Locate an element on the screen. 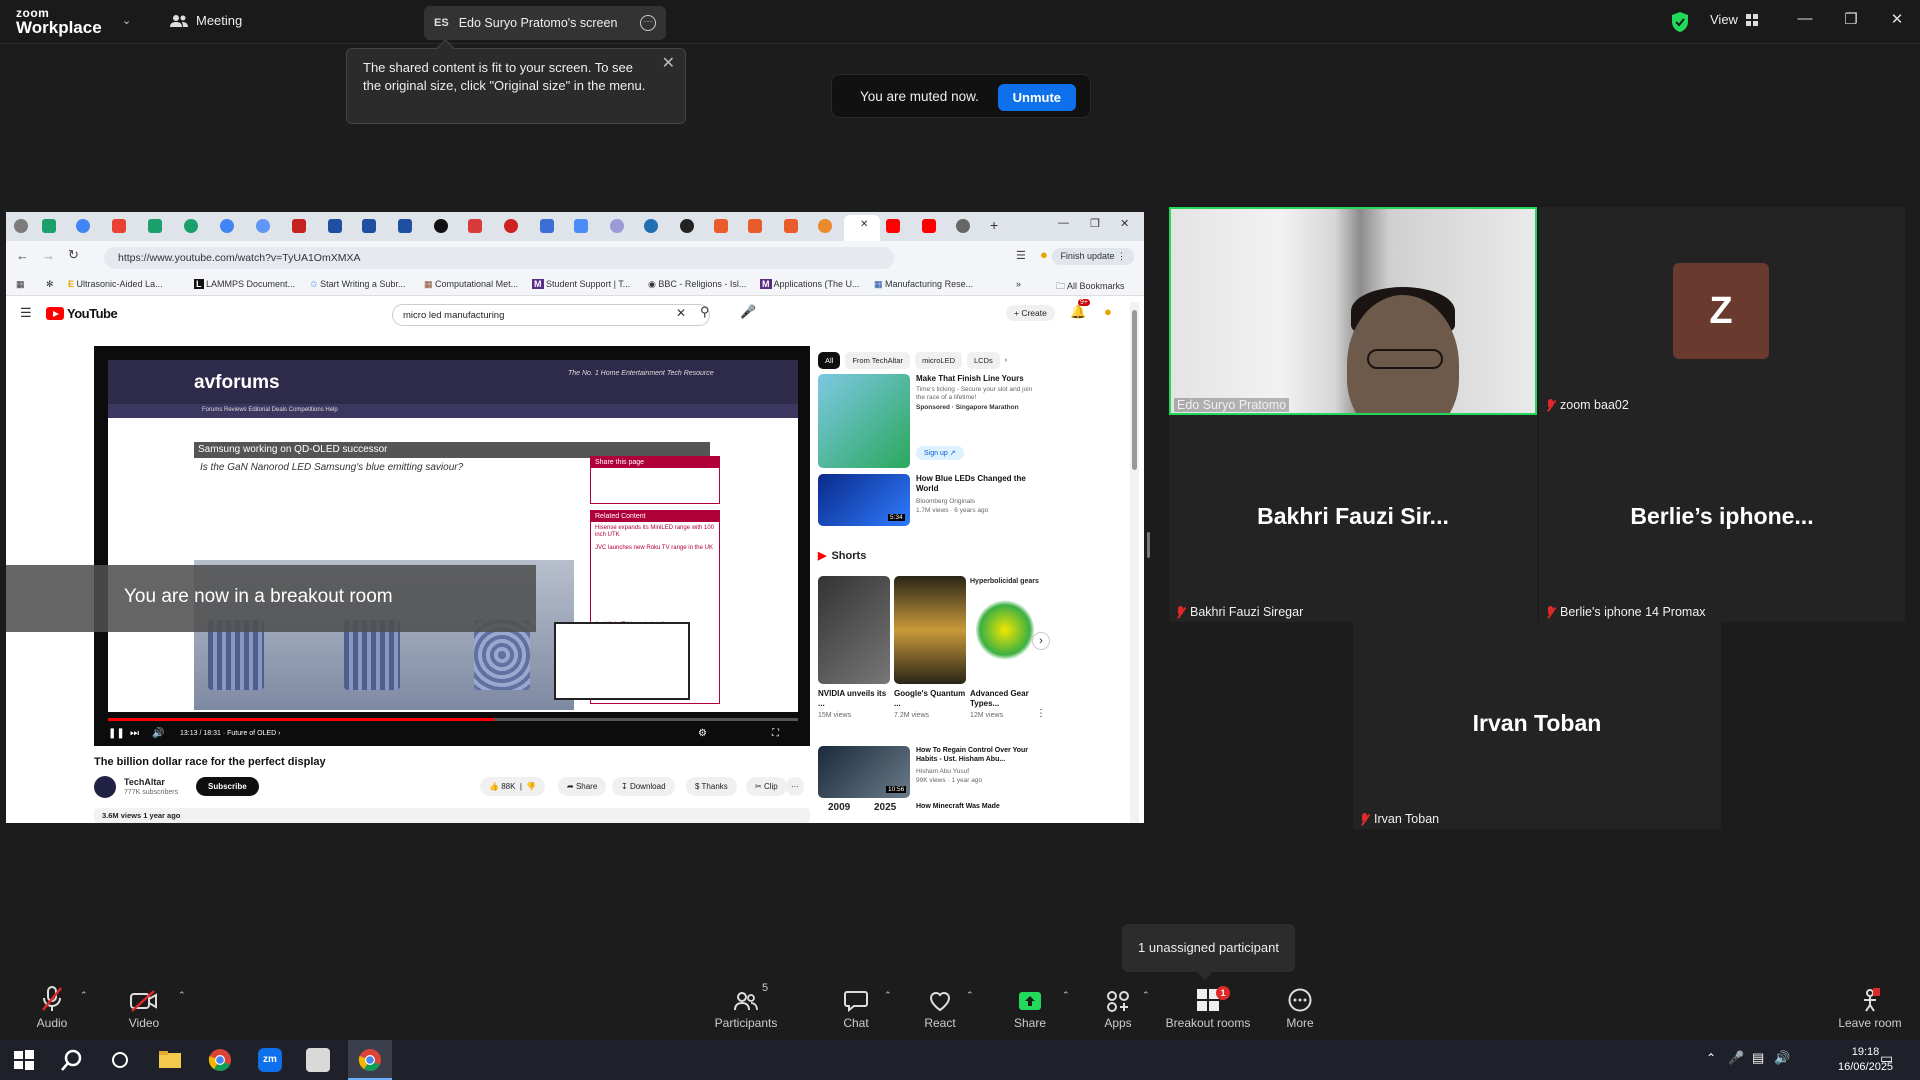  related-video: 2009 2025 How Minecraft Was Made is located at coordinates (928, 812).